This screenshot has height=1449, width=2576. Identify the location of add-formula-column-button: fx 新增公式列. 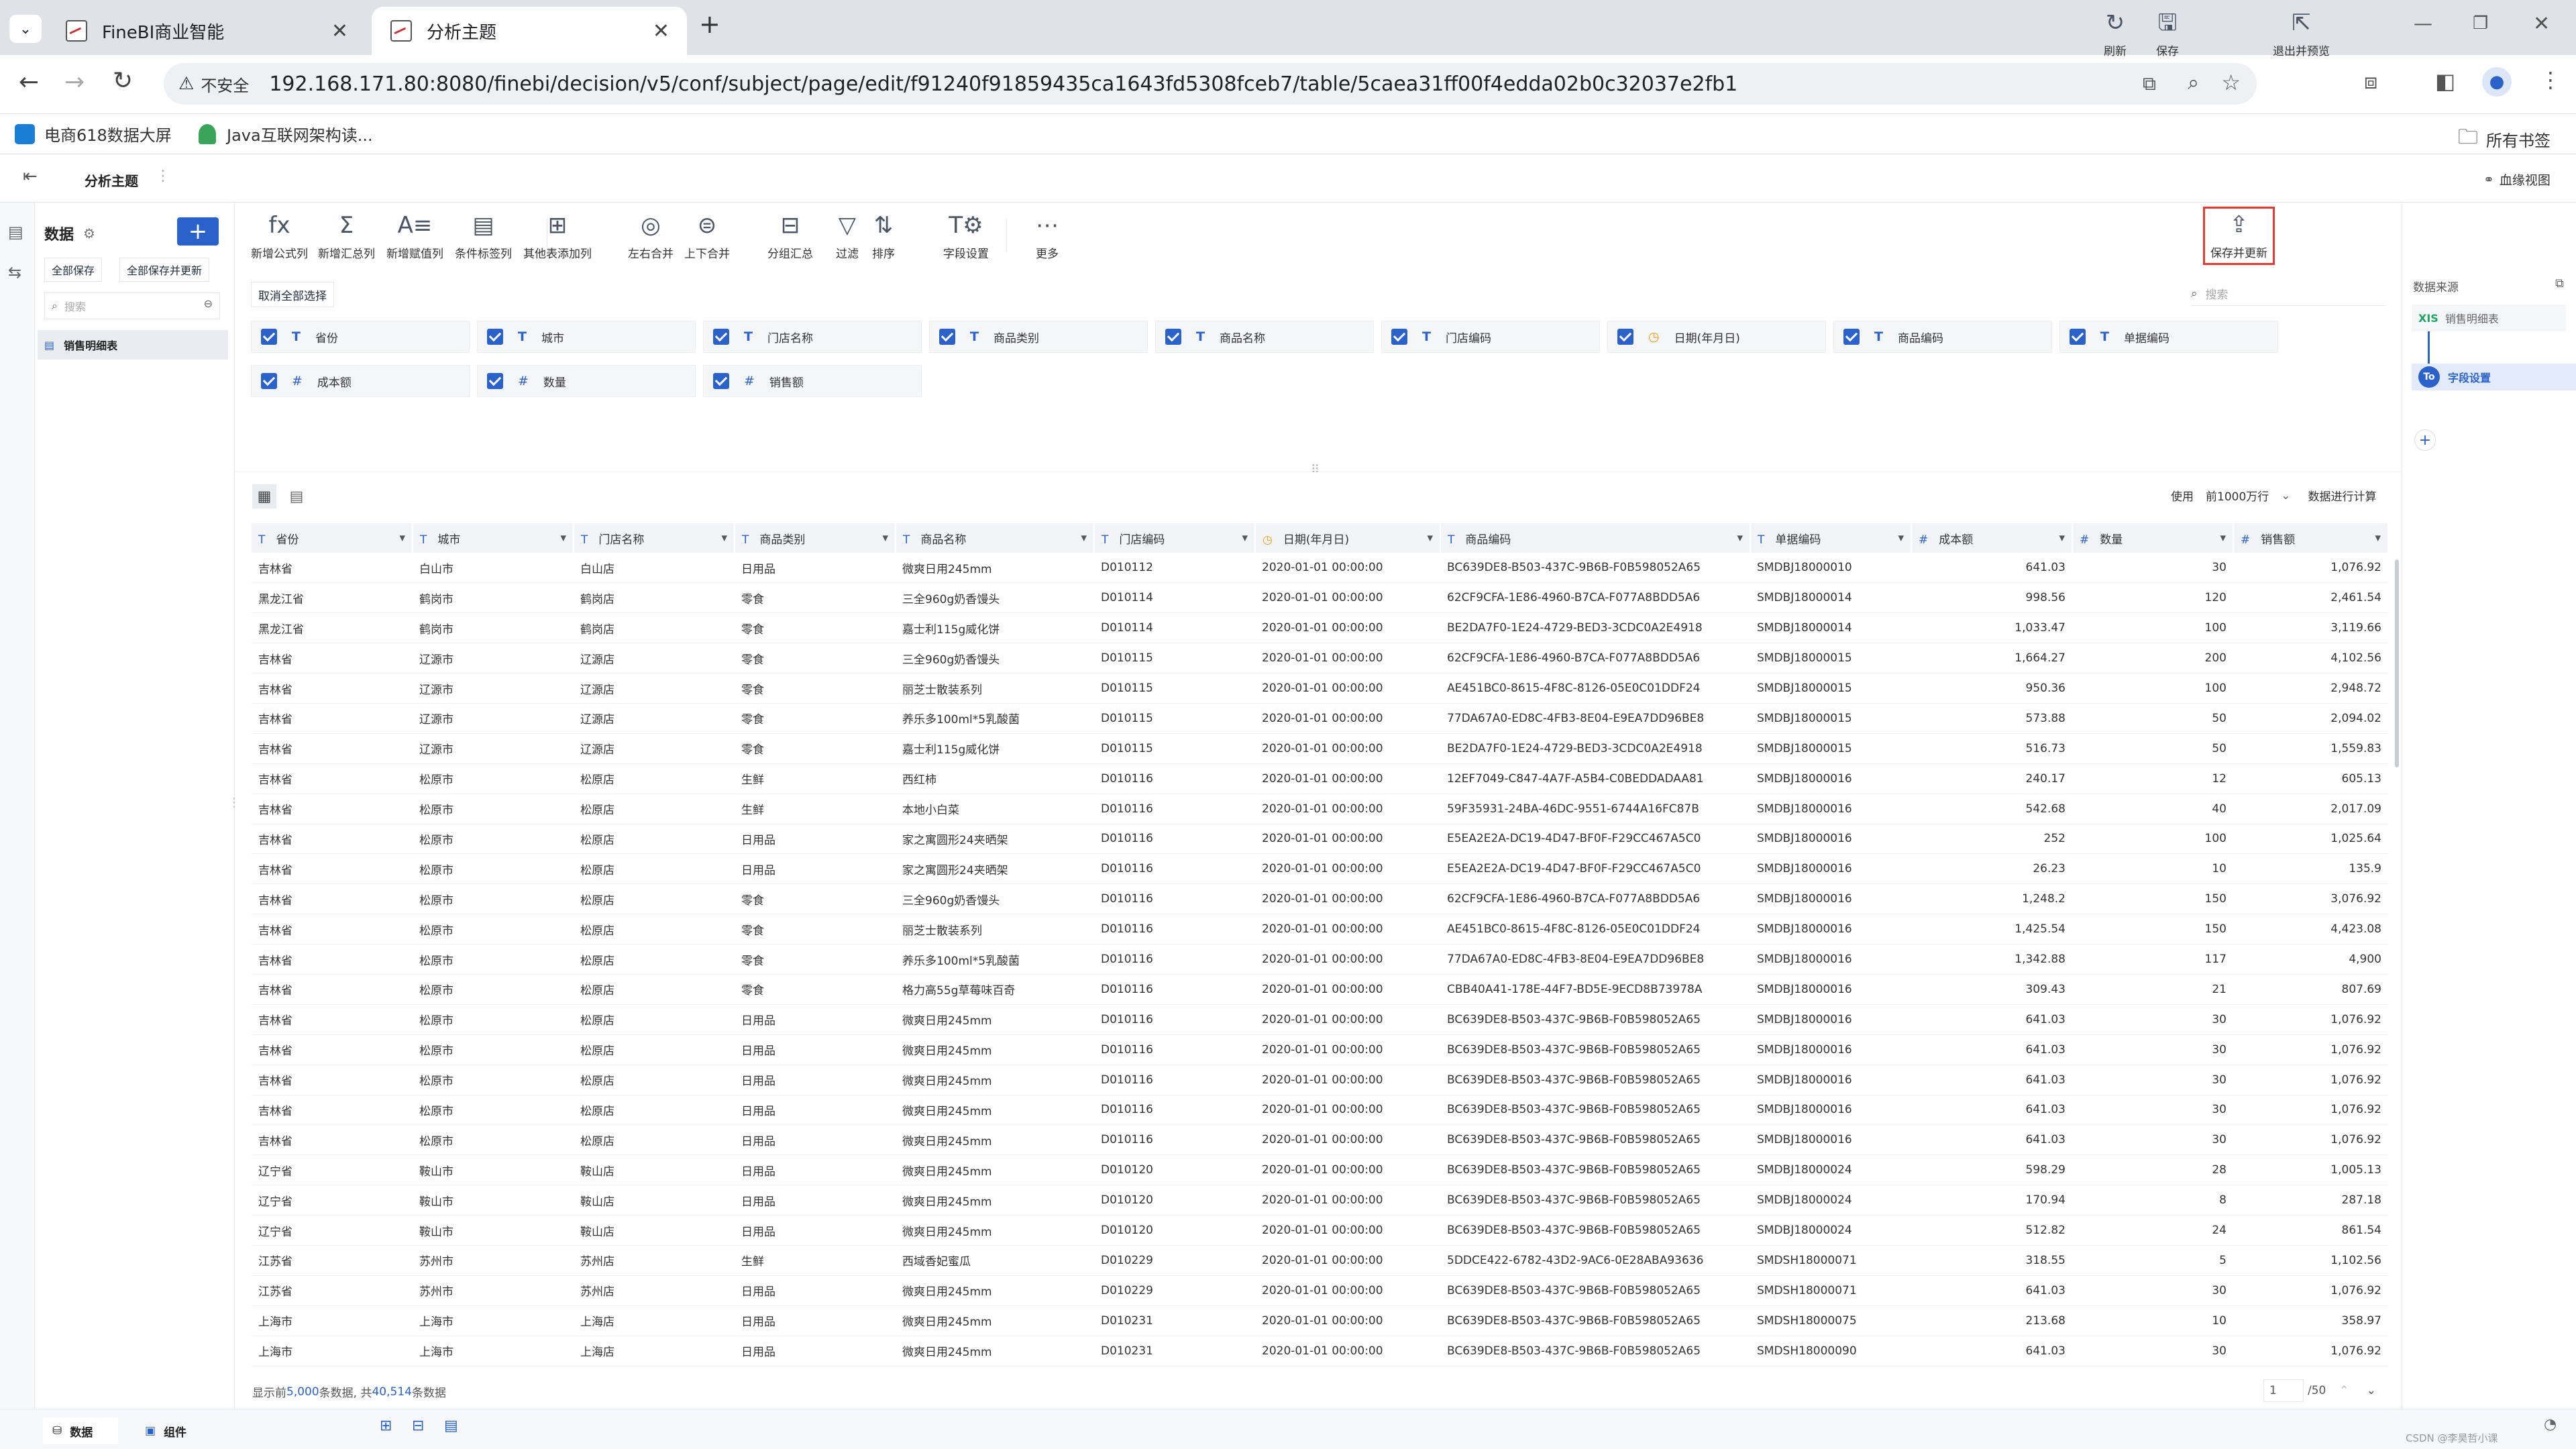
(279, 236).